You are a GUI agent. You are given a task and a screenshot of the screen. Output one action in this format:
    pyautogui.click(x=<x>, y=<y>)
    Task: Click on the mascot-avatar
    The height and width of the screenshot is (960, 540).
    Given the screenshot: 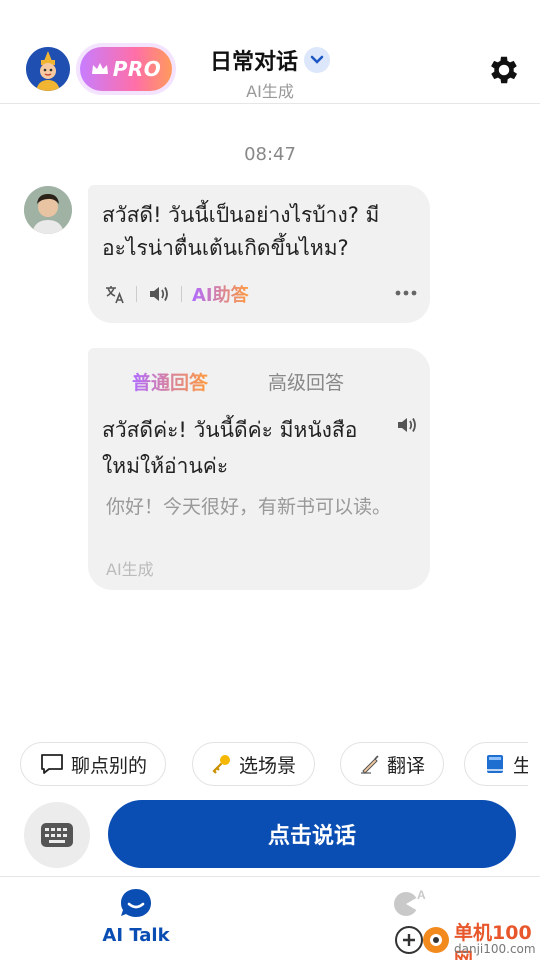 What is the action you would take?
    pyautogui.click(x=48, y=69)
    